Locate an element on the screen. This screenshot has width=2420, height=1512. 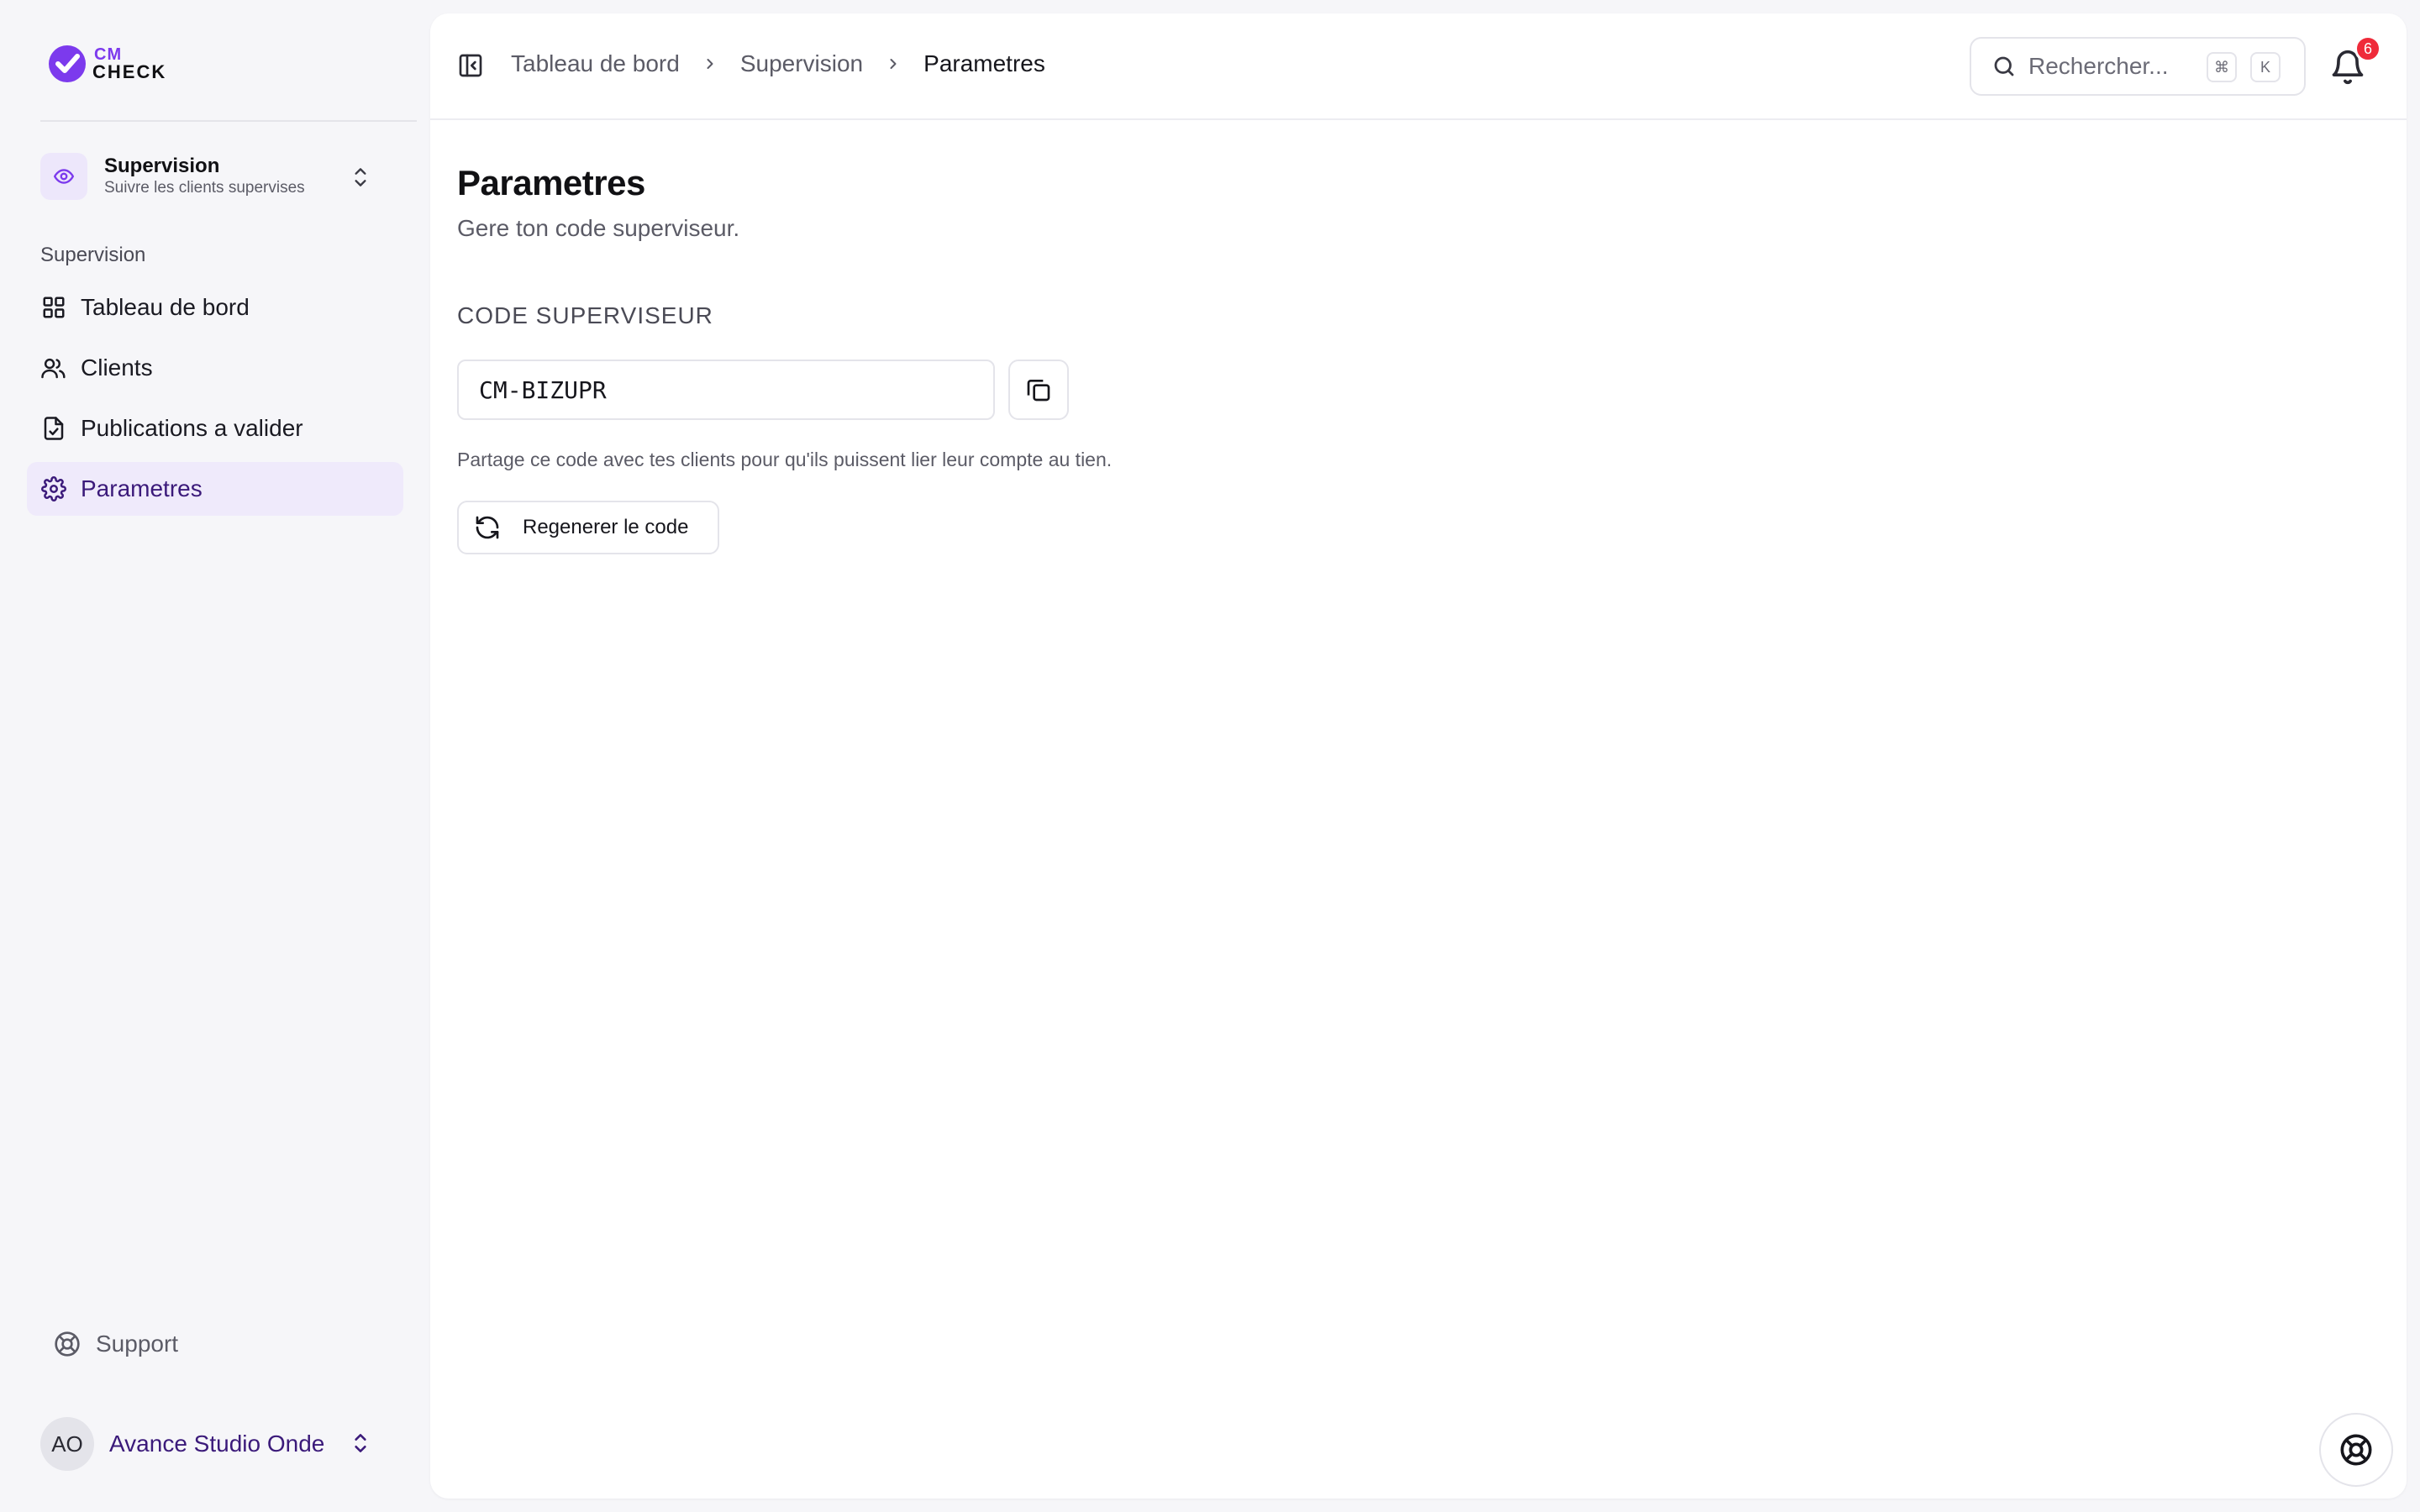
regenerate-label: Regenerer le code is located at coordinates (606, 527).